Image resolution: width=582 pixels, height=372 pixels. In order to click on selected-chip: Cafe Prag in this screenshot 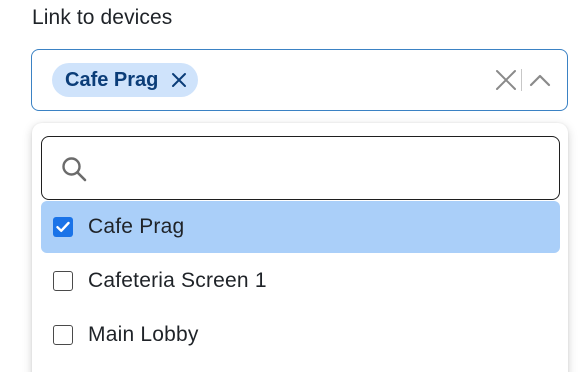, I will do `click(125, 80)`.